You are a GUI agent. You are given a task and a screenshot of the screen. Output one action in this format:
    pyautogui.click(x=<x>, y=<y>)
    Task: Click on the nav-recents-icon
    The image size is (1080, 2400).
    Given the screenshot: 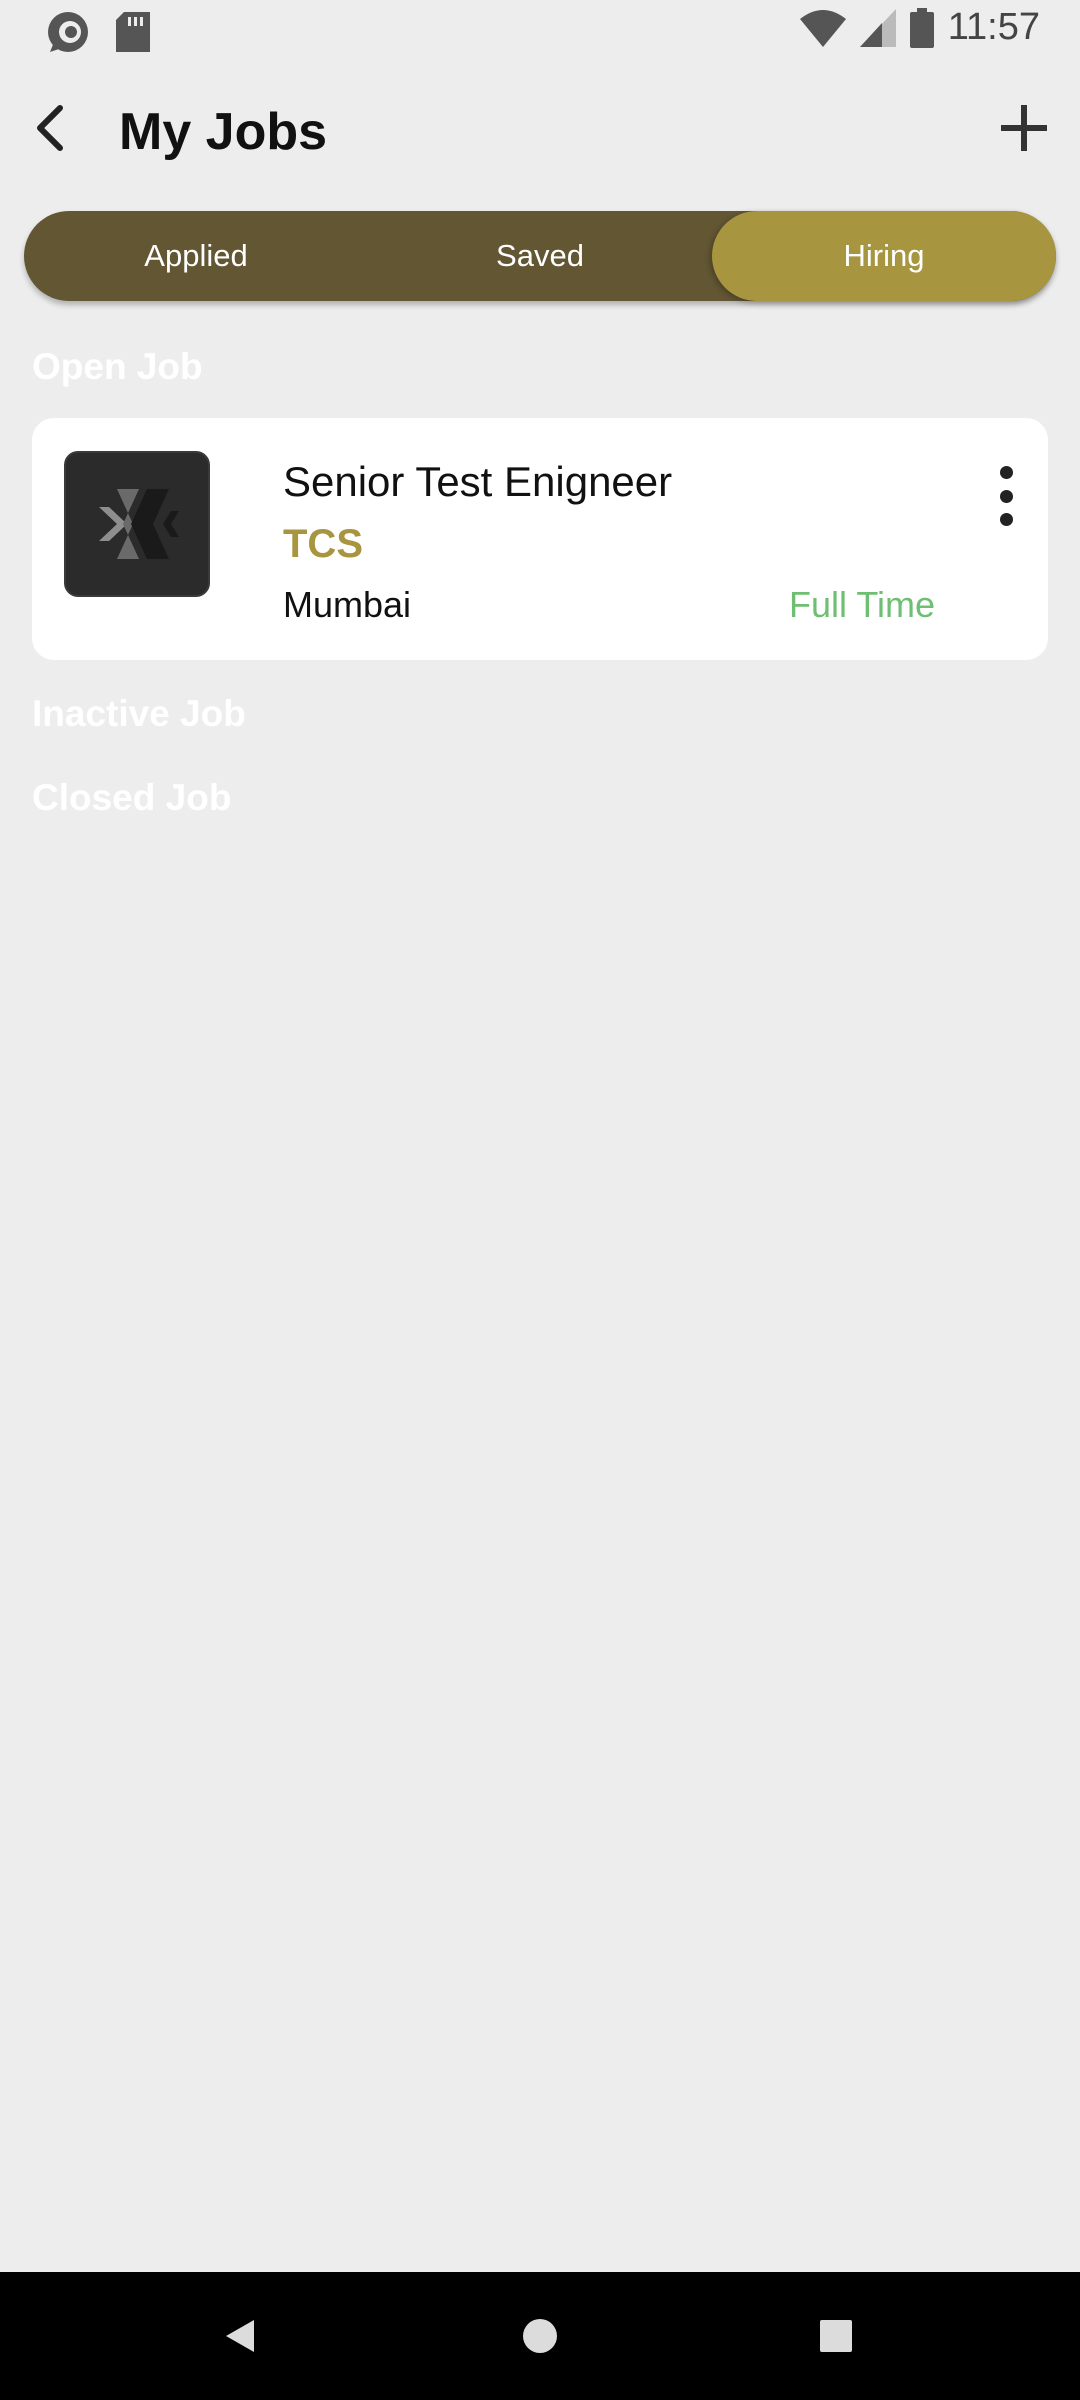 What is the action you would take?
    pyautogui.click(x=836, y=2336)
    